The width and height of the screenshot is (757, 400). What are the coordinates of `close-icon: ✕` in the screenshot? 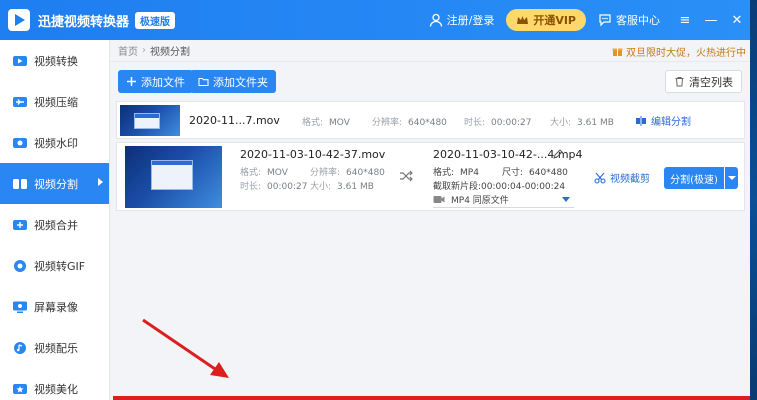 It's located at (737, 20).